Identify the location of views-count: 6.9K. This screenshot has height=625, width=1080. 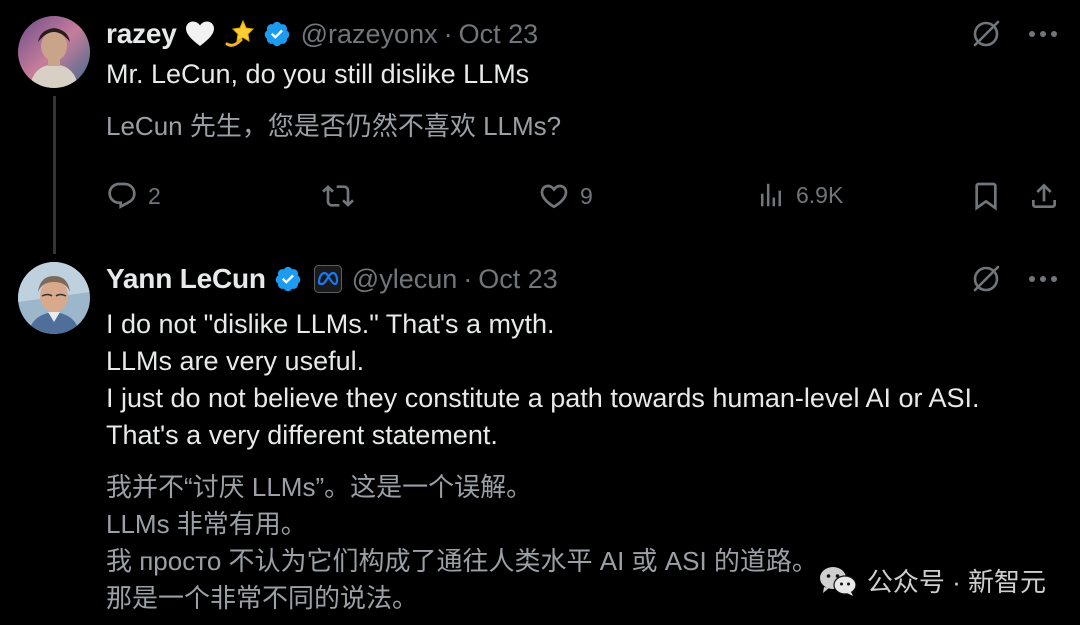
(820, 194).